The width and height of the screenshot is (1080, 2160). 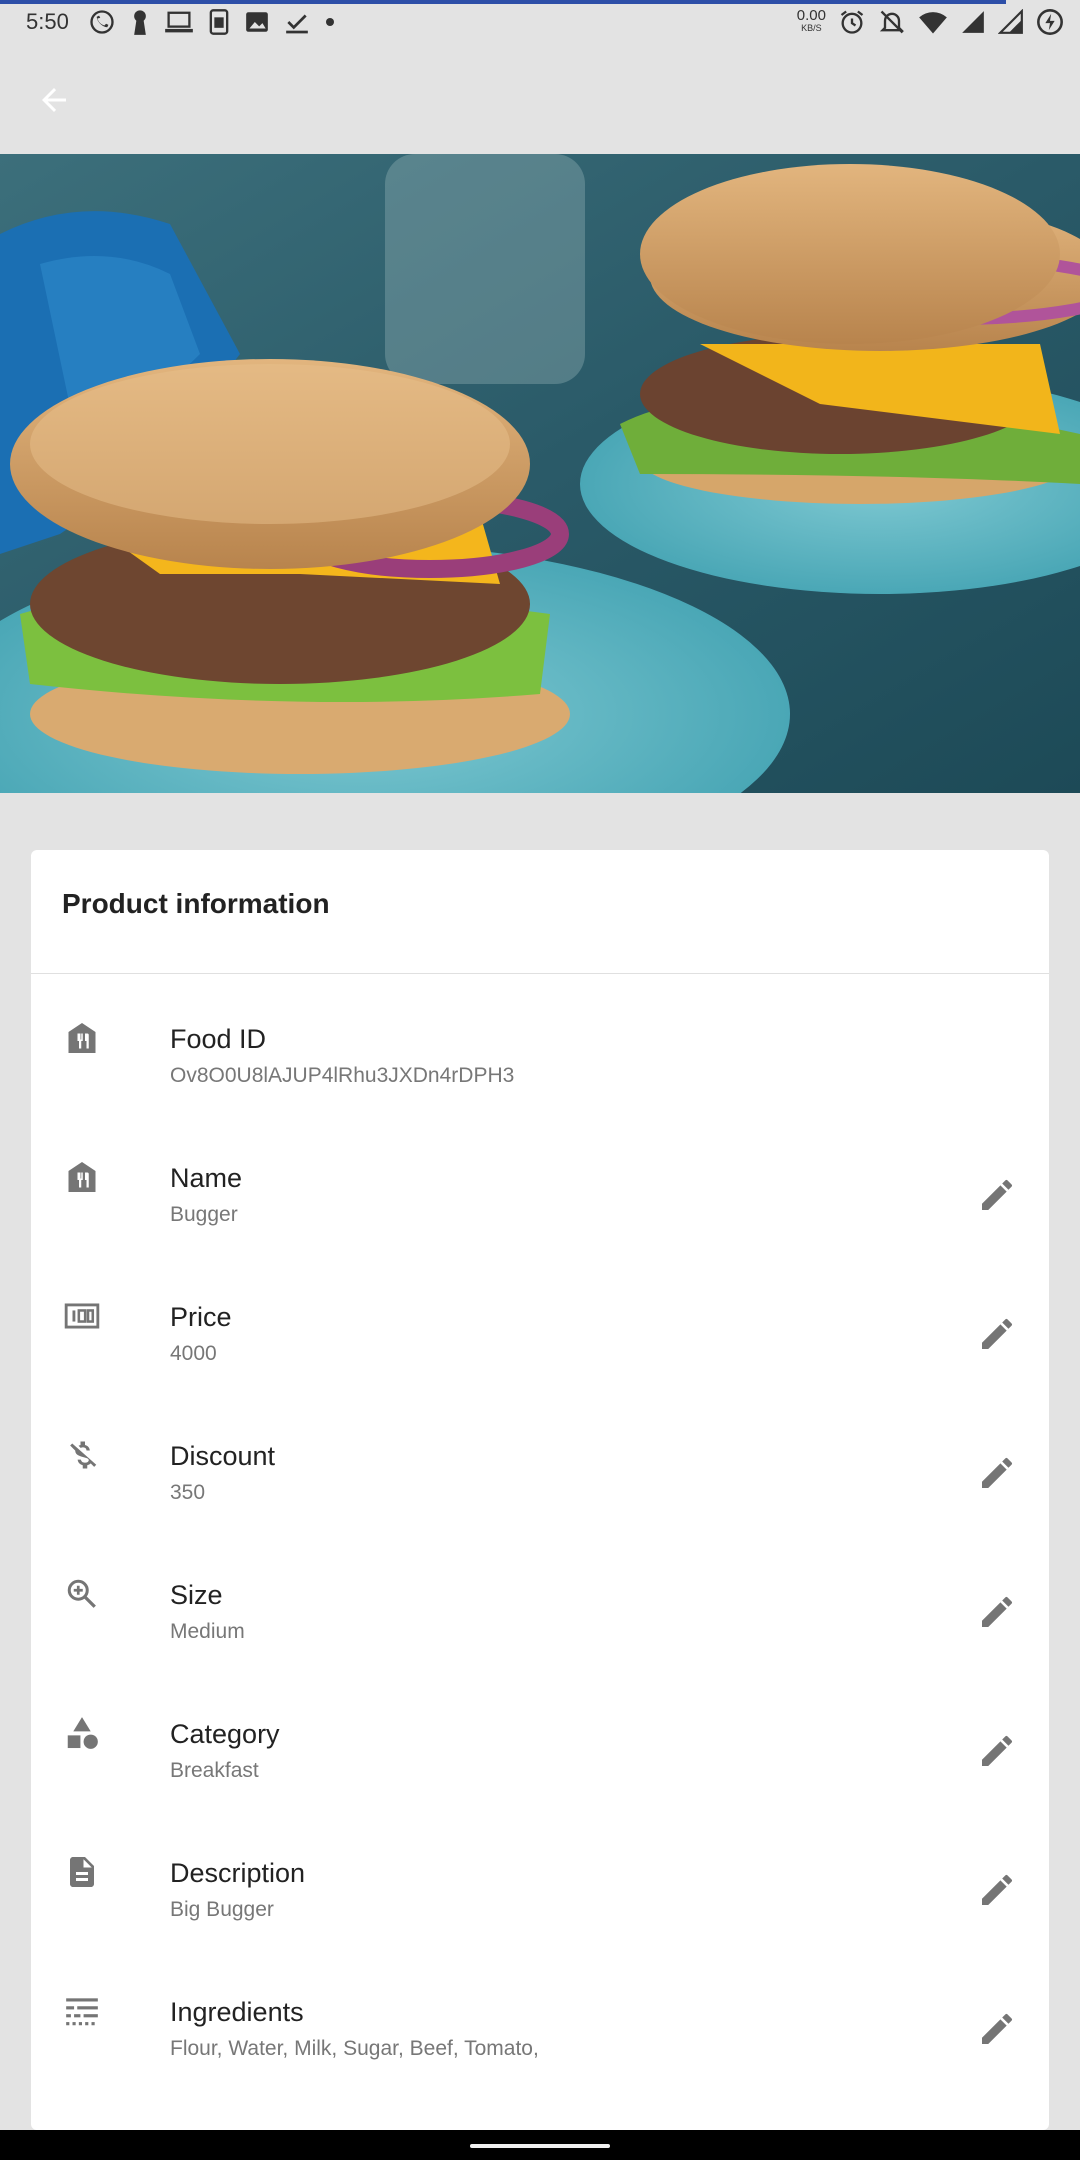 What do you see at coordinates (225, 1734) in the screenshot?
I see `row-label: Category` at bounding box center [225, 1734].